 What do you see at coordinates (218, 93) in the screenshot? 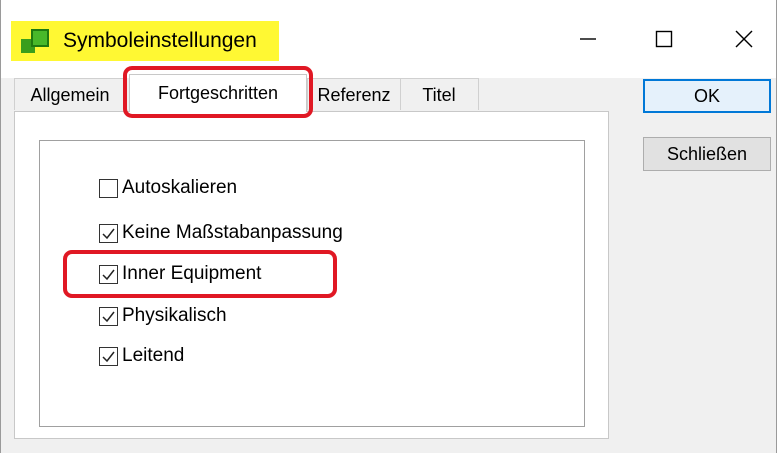
I see `tab-fortgeschritten: Fortgeschritten` at bounding box center [218, 93].